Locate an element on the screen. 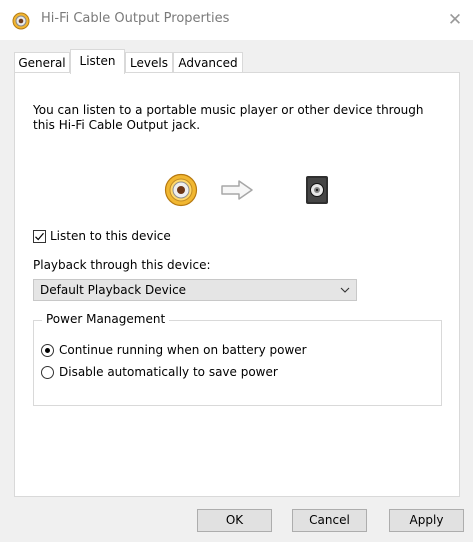 Image resolution: width=473 pixels, height=542 pixels. checkmark-icon is located at coordinates (39, 236).